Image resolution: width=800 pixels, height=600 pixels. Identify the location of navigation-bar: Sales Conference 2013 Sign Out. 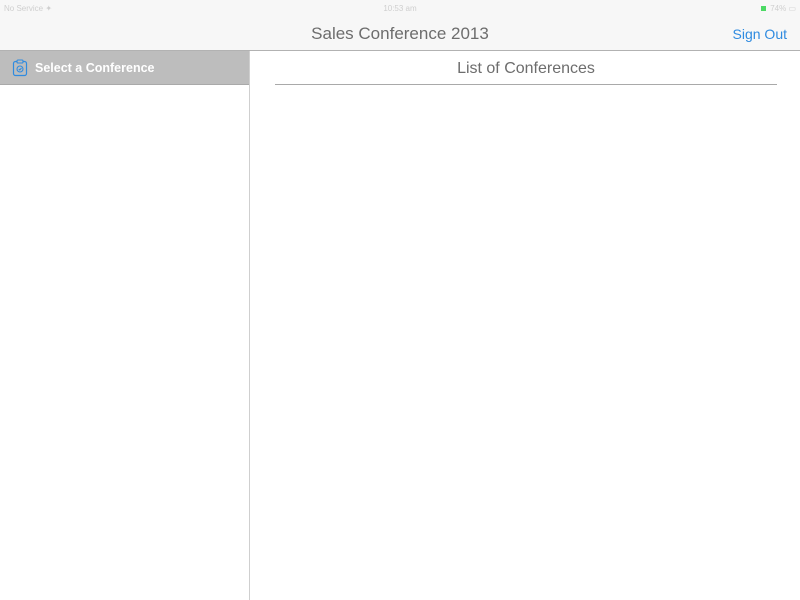
(400, 34).